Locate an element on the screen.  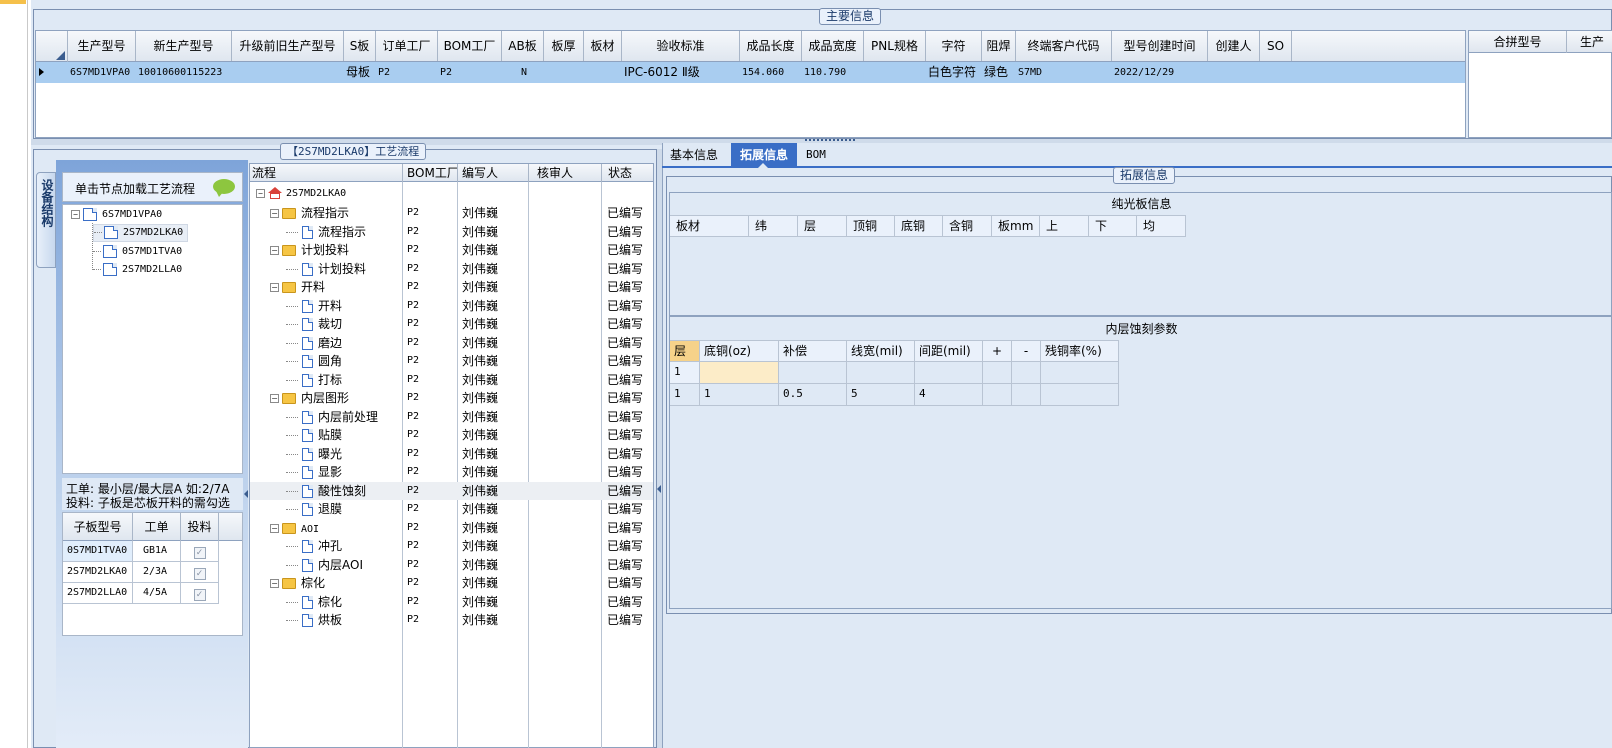
sub-cell-model: 2S7MD2LLA0 is located at coordinates (98, 593).